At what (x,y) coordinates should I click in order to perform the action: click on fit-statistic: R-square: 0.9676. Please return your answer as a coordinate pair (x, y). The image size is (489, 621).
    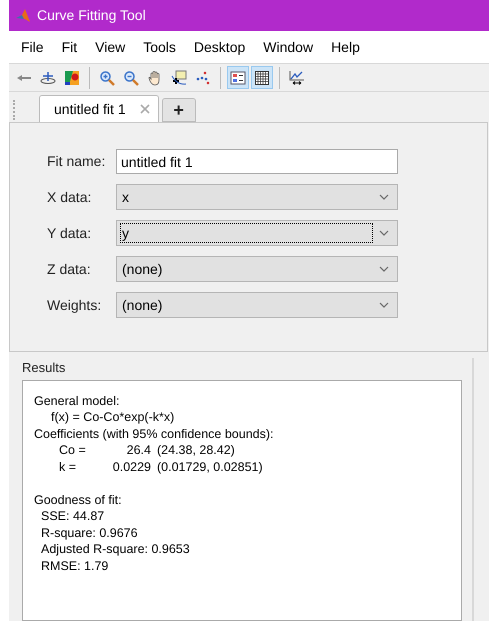
    Looking at the image, I should click on (89, 532).